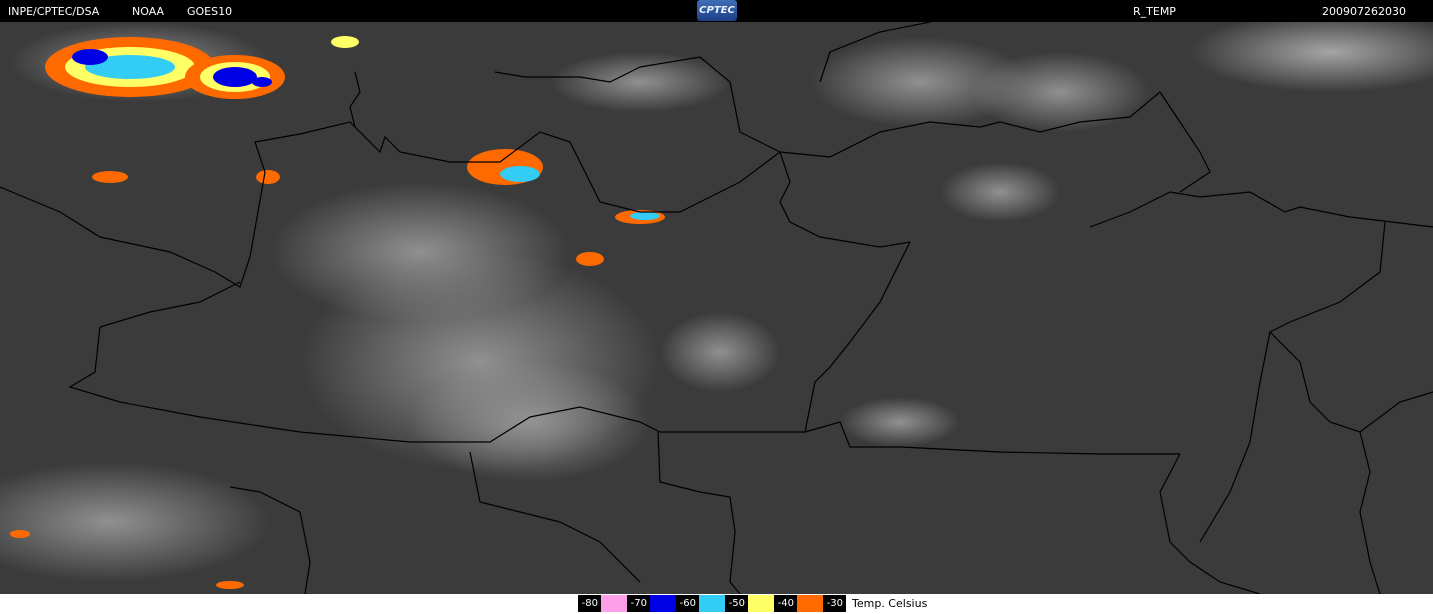 This screenshot has width=1433, height=614. What do you see at coordinates (1154, 11) in the screenshot?
I see `product-label: R_TEMP` at bounding box center [1154, 11].